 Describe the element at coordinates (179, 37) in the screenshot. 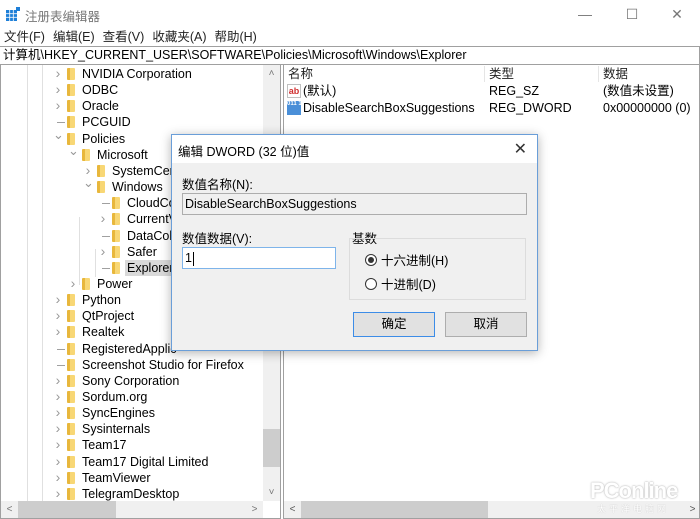

I see `menu-favorites: 收藏夹(A)` at that location.